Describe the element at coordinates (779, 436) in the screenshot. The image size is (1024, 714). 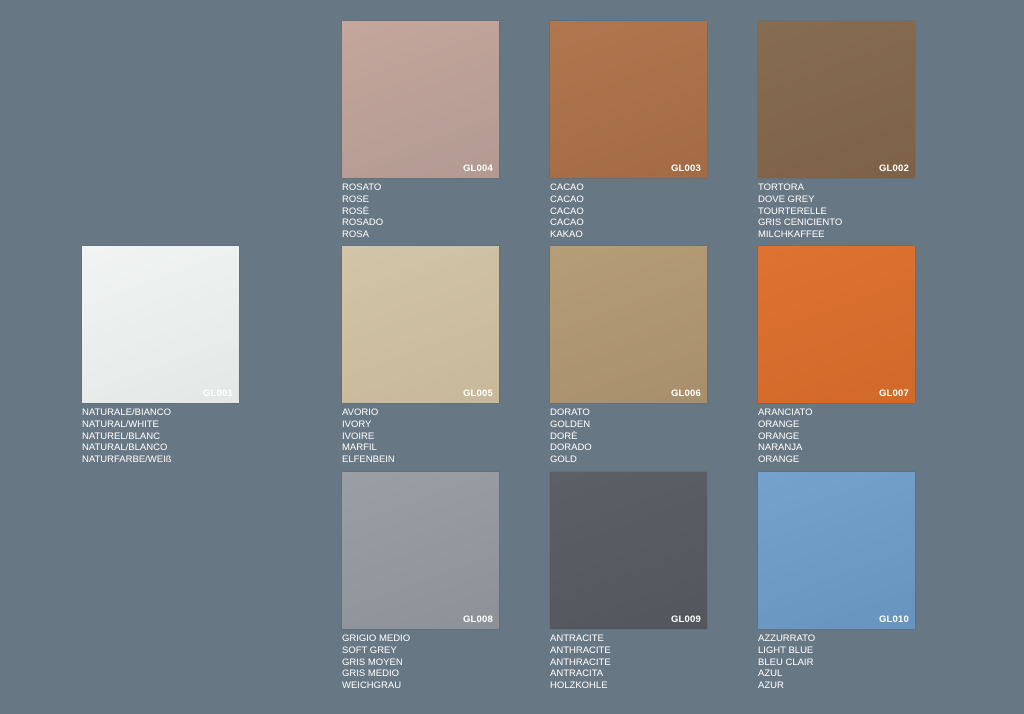
I see `color-name-fr: ORANGE` at that location.